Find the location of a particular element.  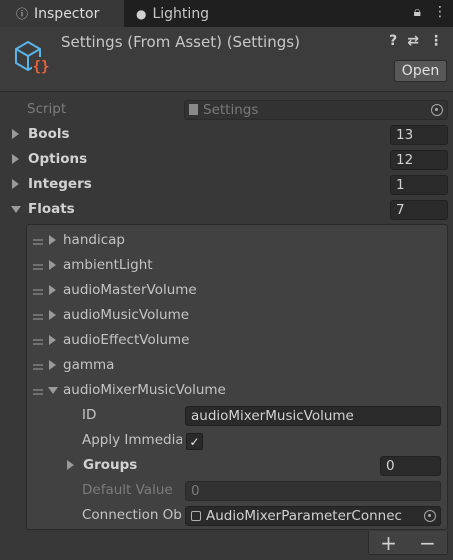

bools-count-field: 13 is located at coordinates (419, 135).